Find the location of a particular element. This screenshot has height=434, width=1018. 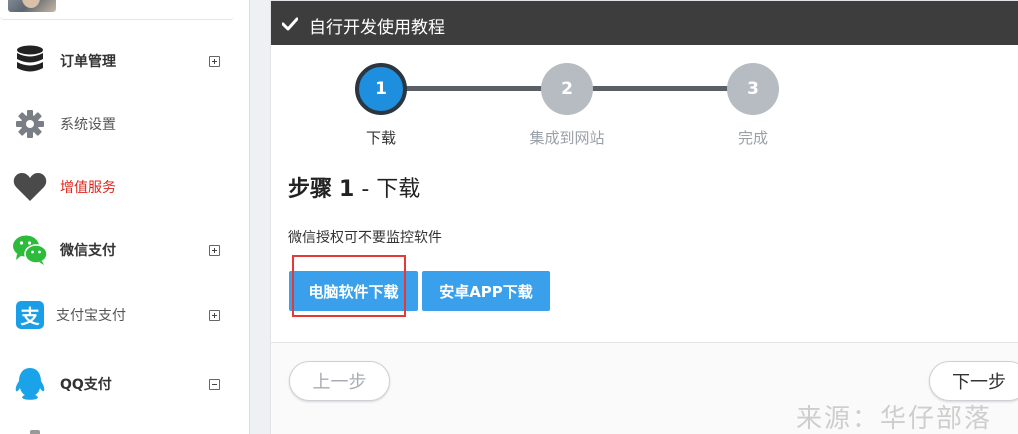

next-item-icon is located at coordinates (35, 432).